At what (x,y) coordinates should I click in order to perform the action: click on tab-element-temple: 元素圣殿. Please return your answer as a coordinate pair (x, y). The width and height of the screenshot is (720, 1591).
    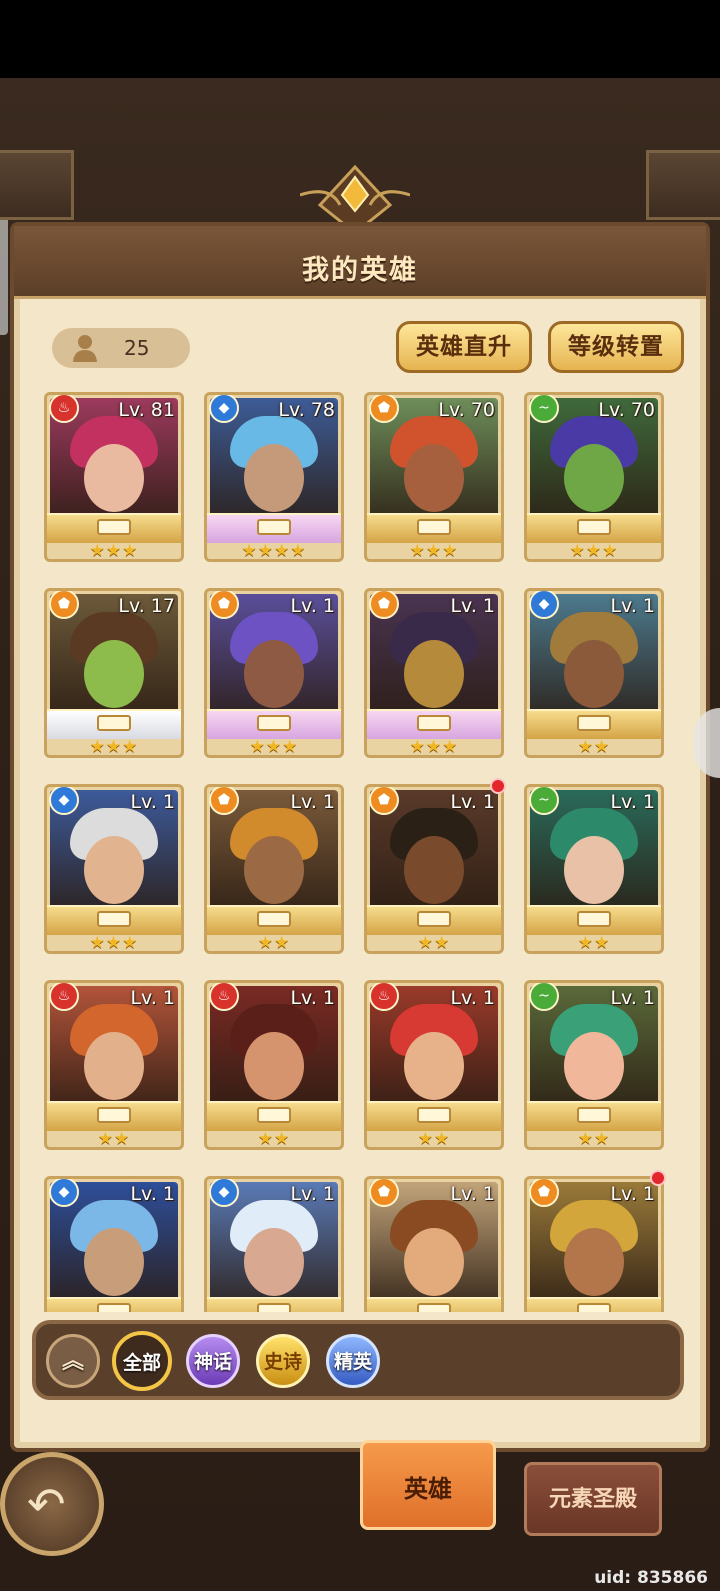
    Looking at the image, I should click on (593, 1499).